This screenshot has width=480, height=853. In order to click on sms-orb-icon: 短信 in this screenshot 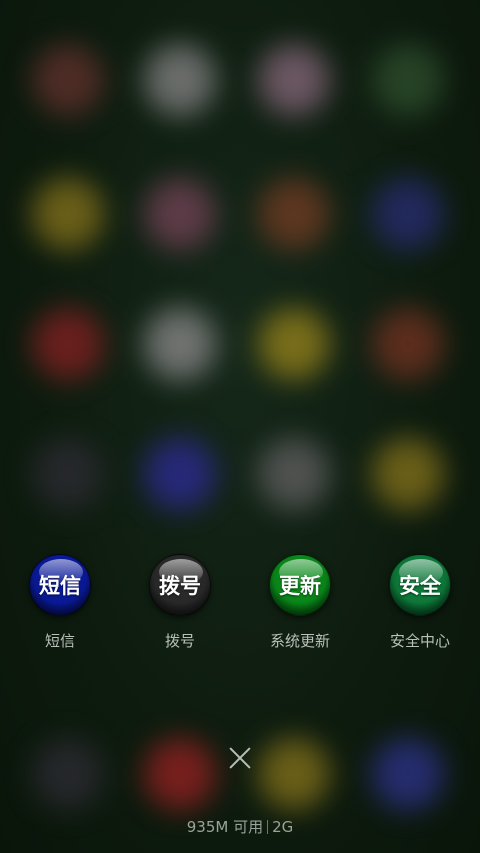, I will do `click(60, 585)`.